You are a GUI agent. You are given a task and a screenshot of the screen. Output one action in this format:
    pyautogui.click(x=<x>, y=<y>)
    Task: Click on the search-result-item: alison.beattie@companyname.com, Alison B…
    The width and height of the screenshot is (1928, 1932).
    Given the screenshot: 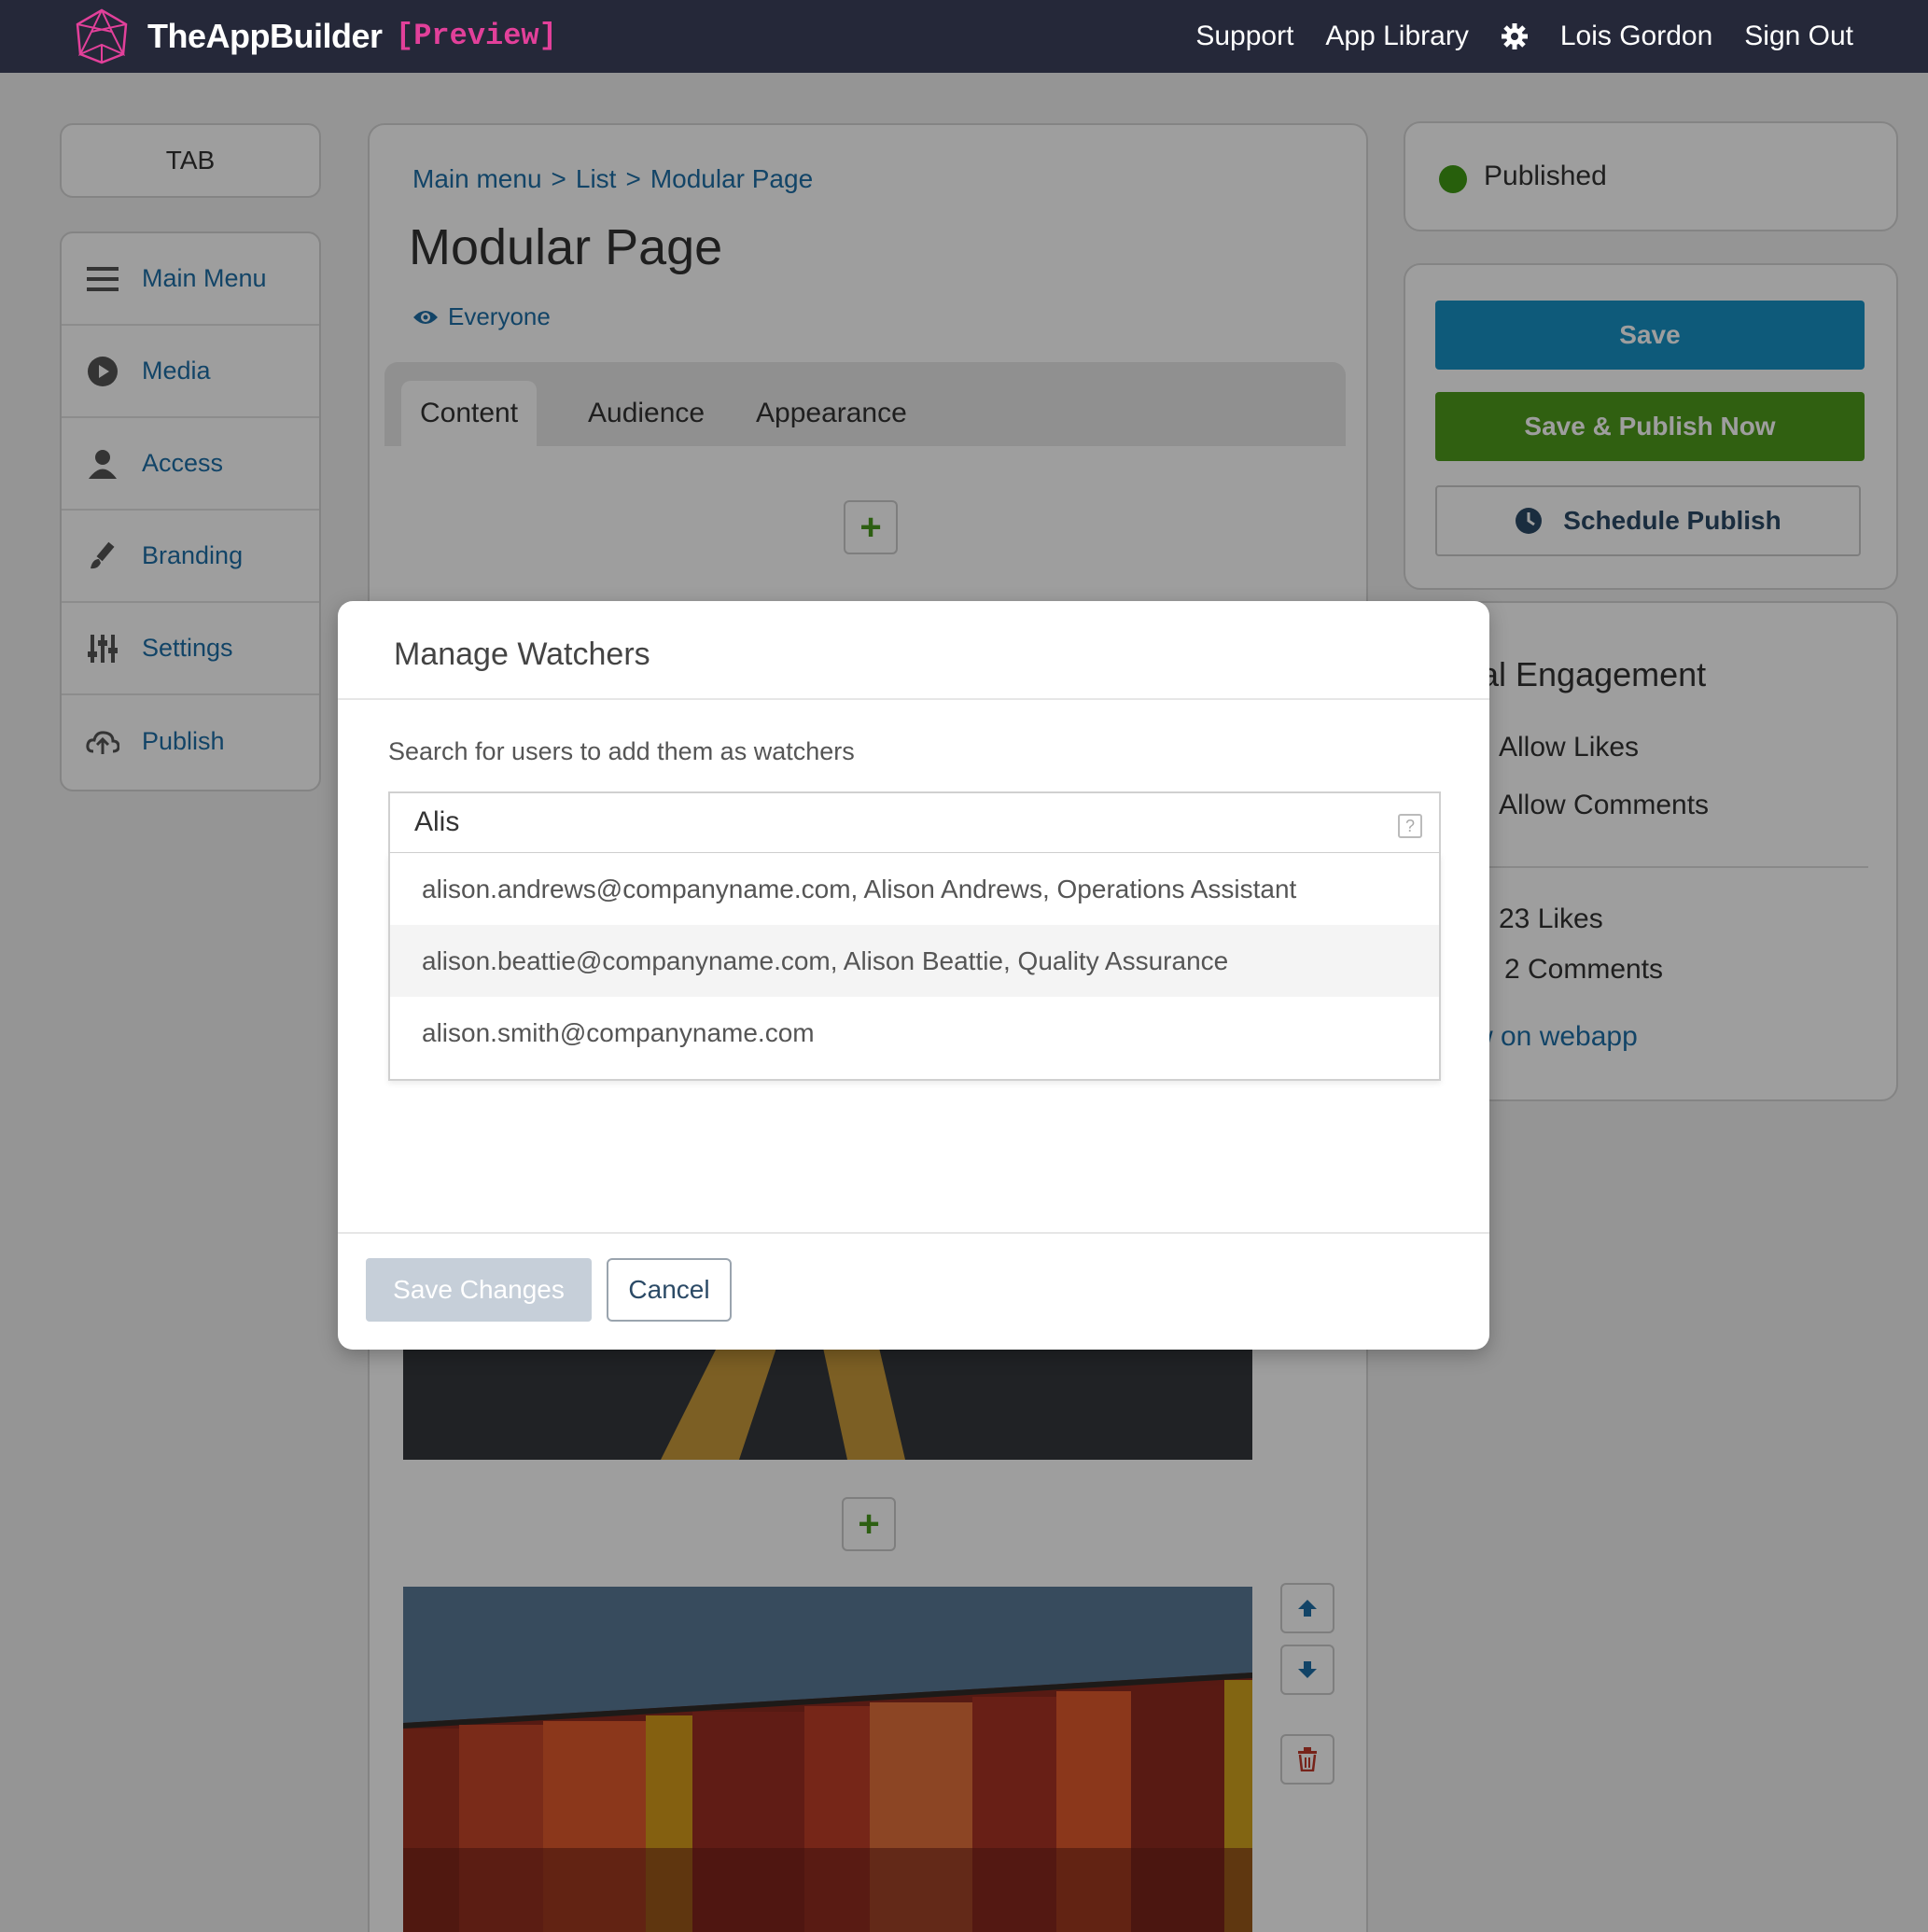 What is the action you would take?
    pyautogui.click(x=914, y=961)
    